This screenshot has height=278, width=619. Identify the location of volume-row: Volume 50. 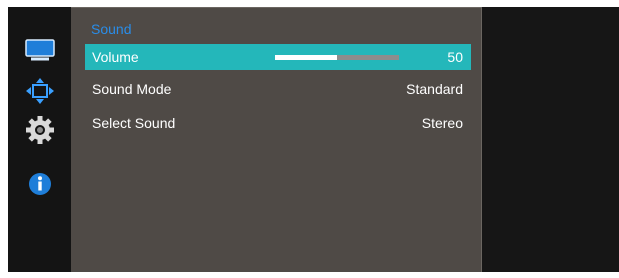
(278, 57).